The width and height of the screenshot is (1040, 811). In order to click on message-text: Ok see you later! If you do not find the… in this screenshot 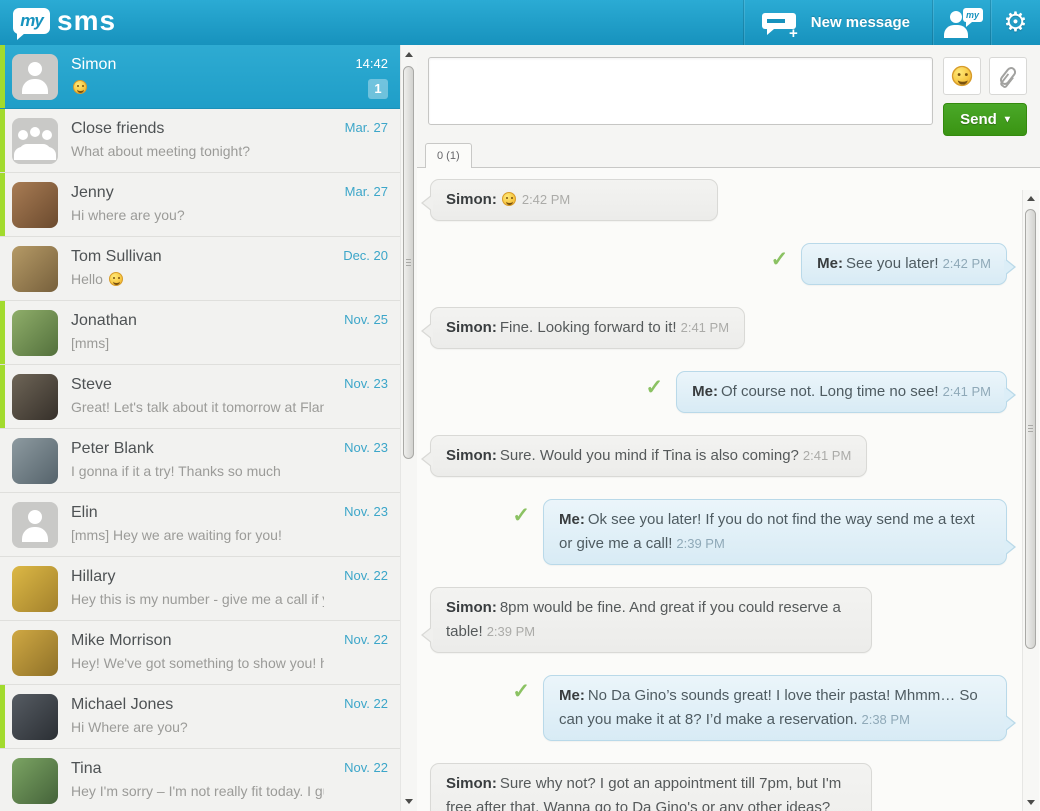, I will do `click(767, 531)`.